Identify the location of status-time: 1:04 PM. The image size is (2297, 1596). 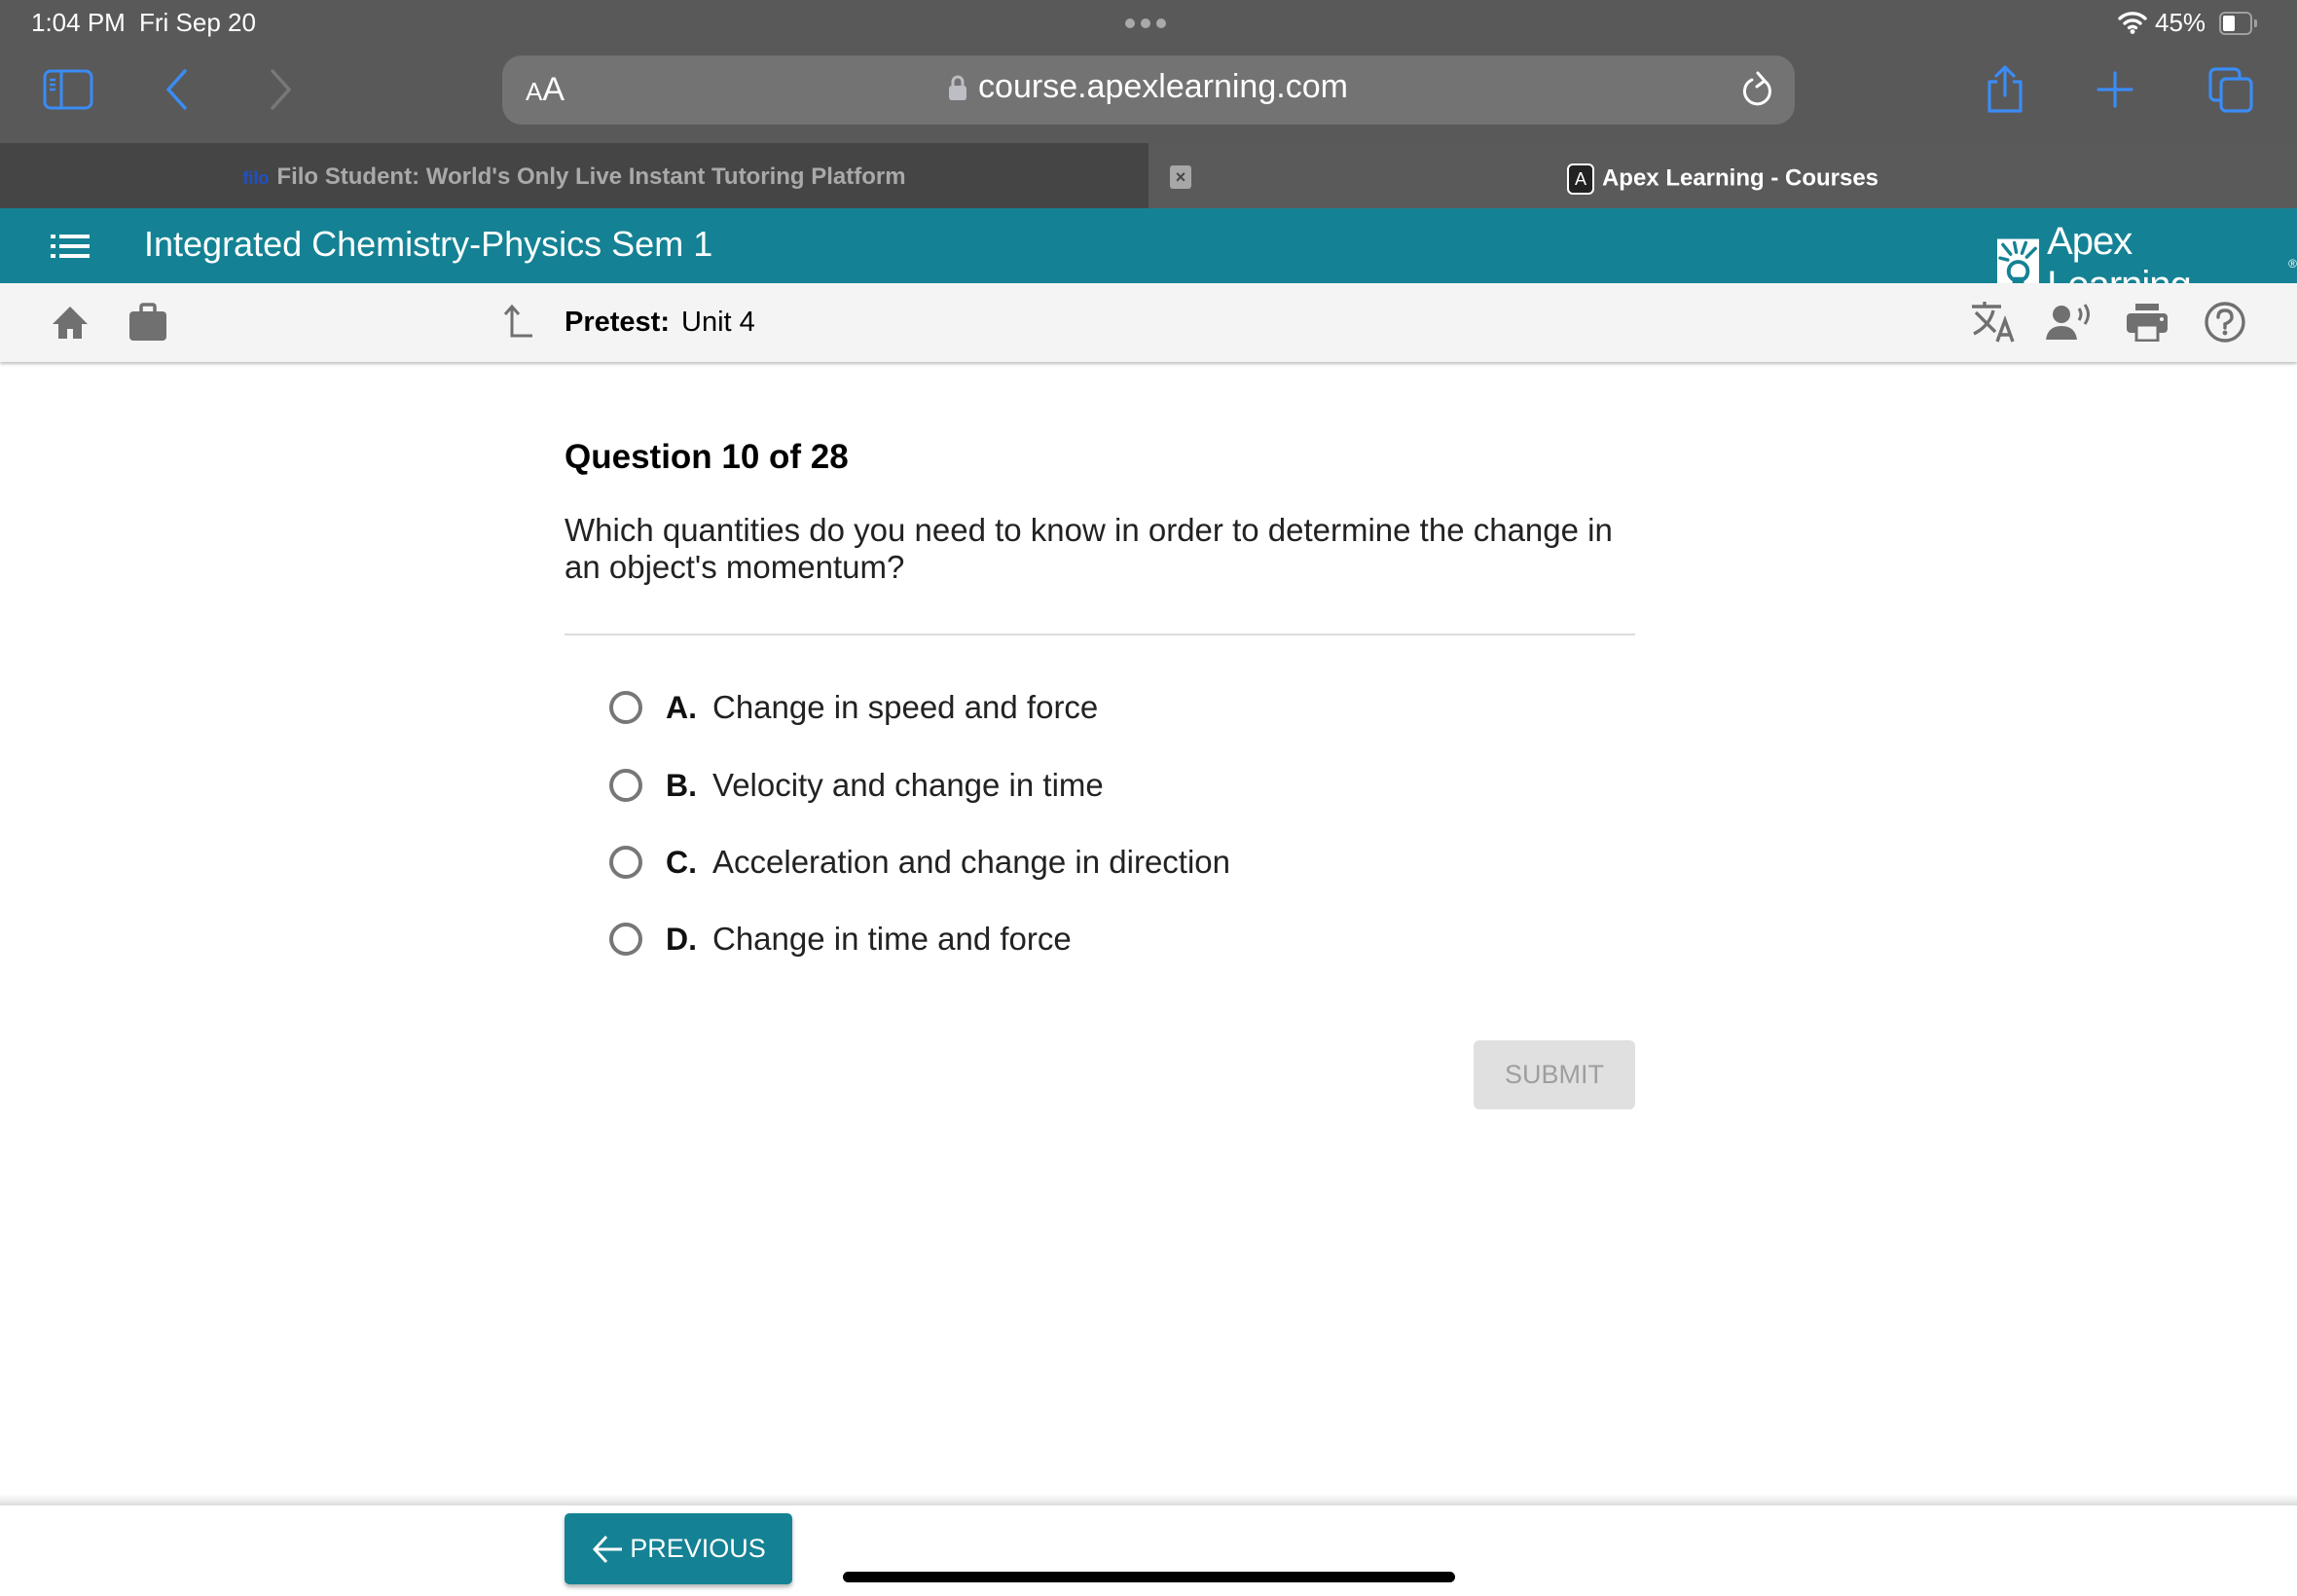
(78, 22).